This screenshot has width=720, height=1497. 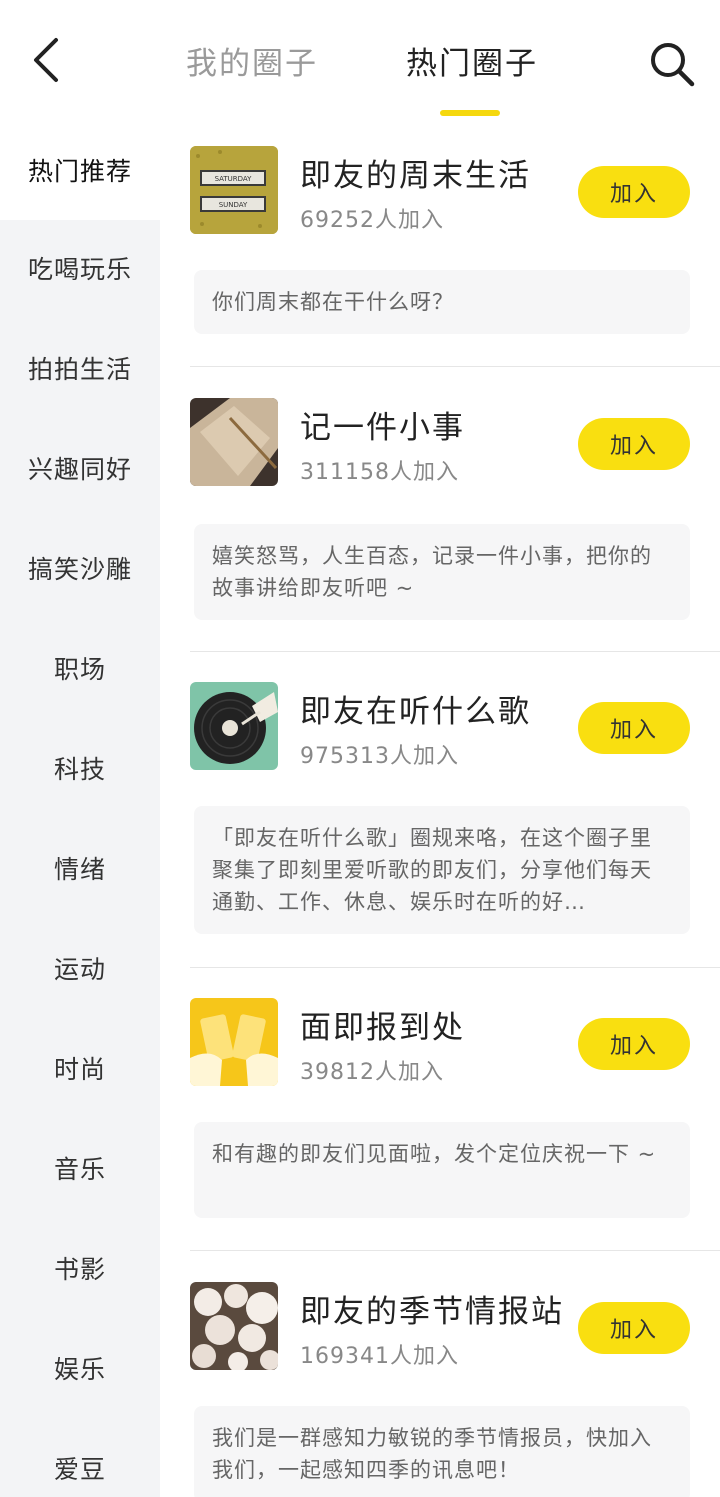 What do you see at coordinates (379, 1356) in the screenshot?
I see `circle-member-count: 169341人加入` at bounding box center [379, 1356].